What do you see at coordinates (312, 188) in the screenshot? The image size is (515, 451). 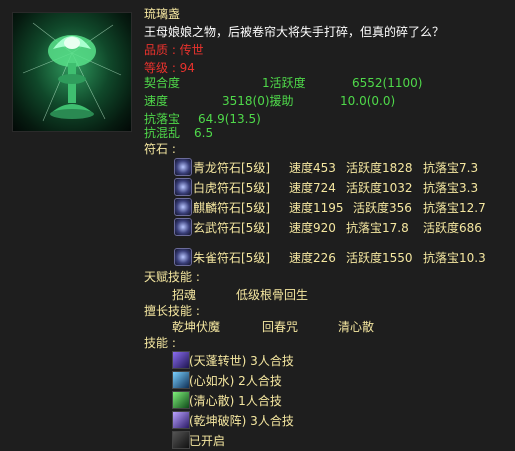 I see `rune-stat-a: 速度724` at bounding box center [312, 188].